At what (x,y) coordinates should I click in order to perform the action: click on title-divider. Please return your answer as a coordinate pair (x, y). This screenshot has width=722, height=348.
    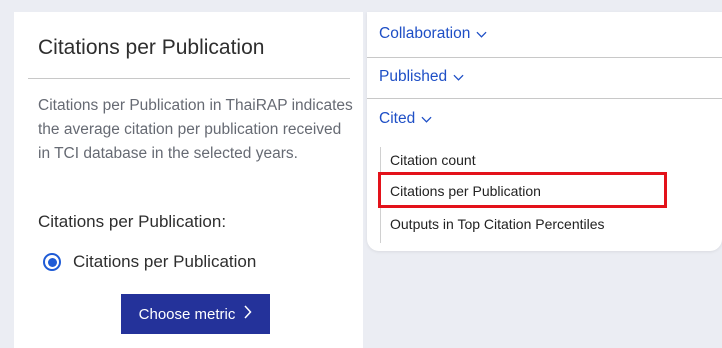
    Looking at the image, I should click on (189, 78).